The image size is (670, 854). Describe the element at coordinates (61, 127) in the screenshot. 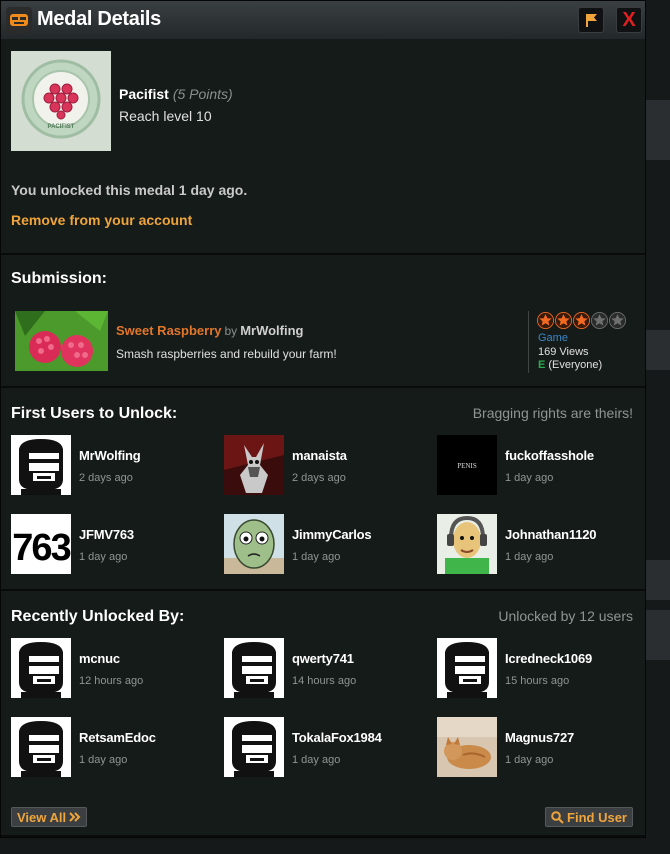

I see `medal-badge-text: PACIFIST` at that location.